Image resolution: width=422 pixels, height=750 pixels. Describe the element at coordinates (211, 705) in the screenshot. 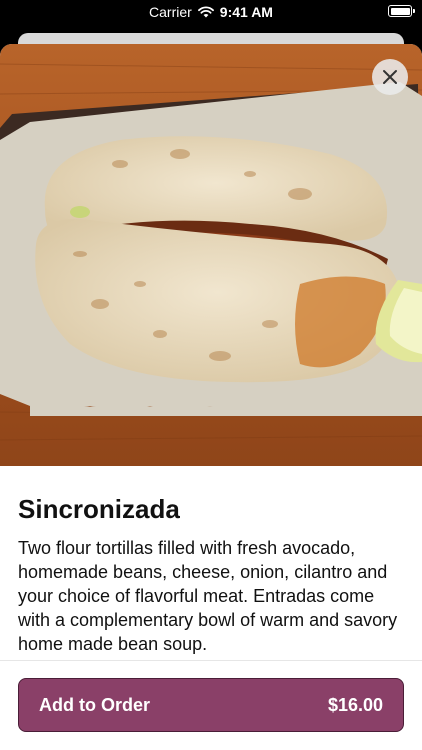

I see `add-to-order-button: Add to Order $16.00` at that location.